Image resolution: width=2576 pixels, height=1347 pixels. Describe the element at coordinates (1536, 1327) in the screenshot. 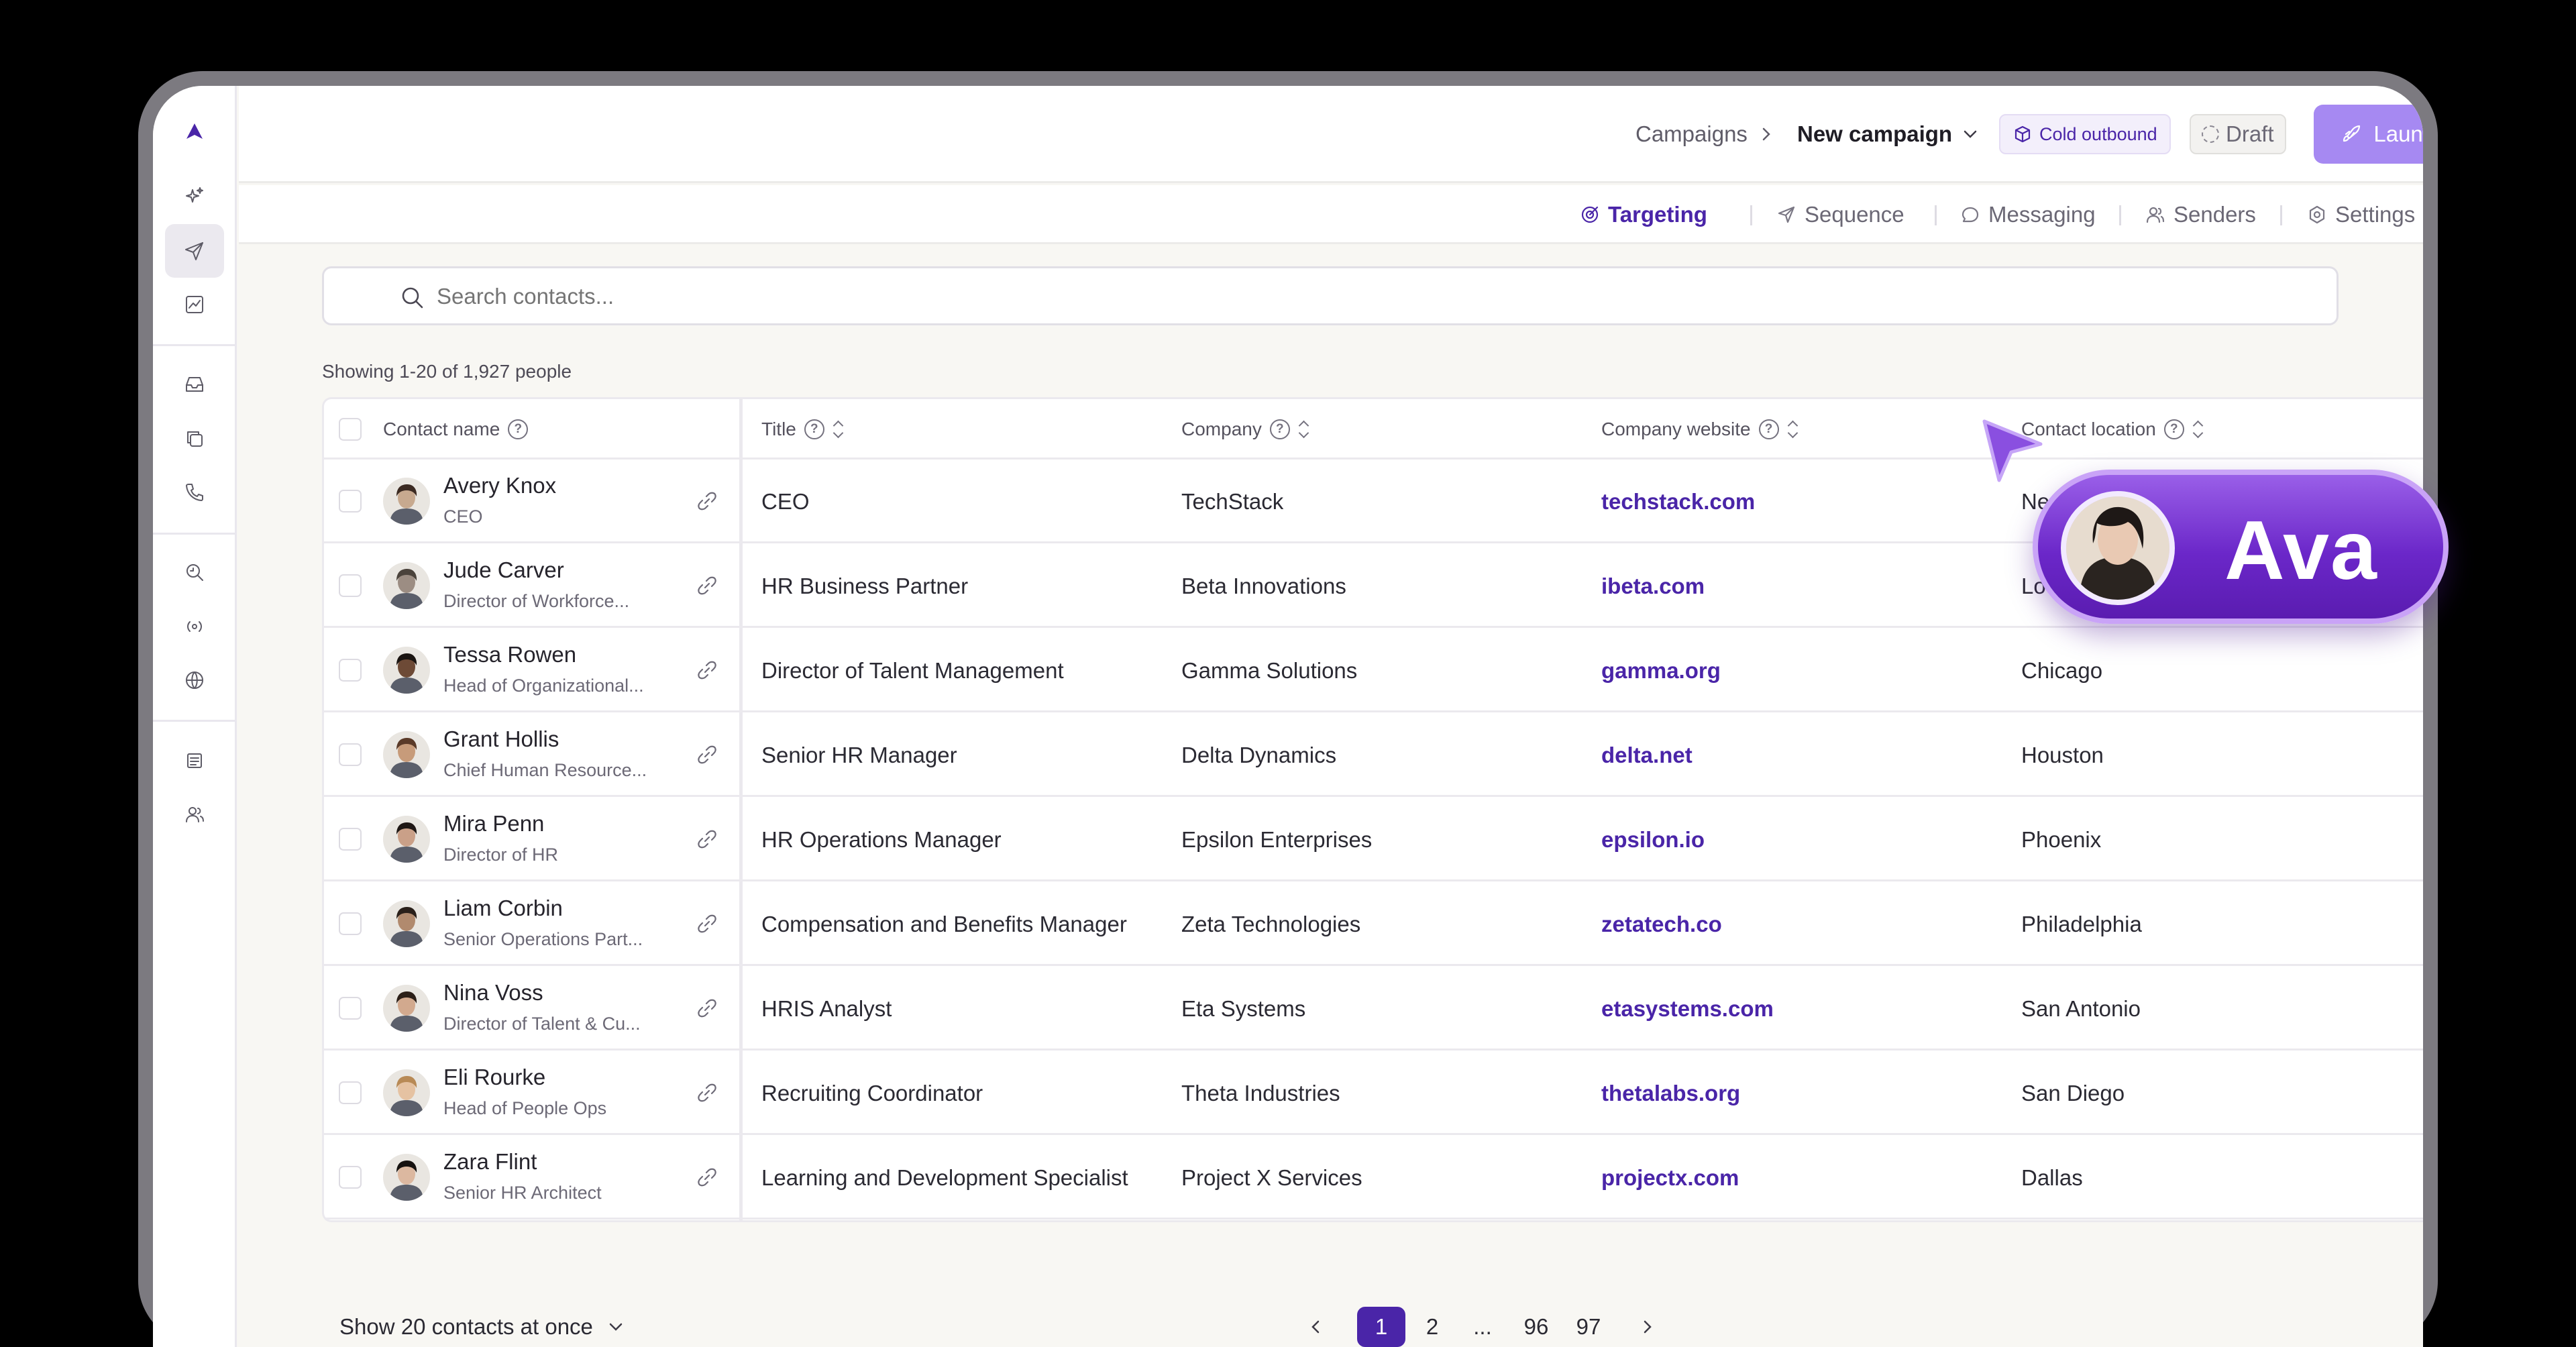

I see `page-button: 96` at that location.